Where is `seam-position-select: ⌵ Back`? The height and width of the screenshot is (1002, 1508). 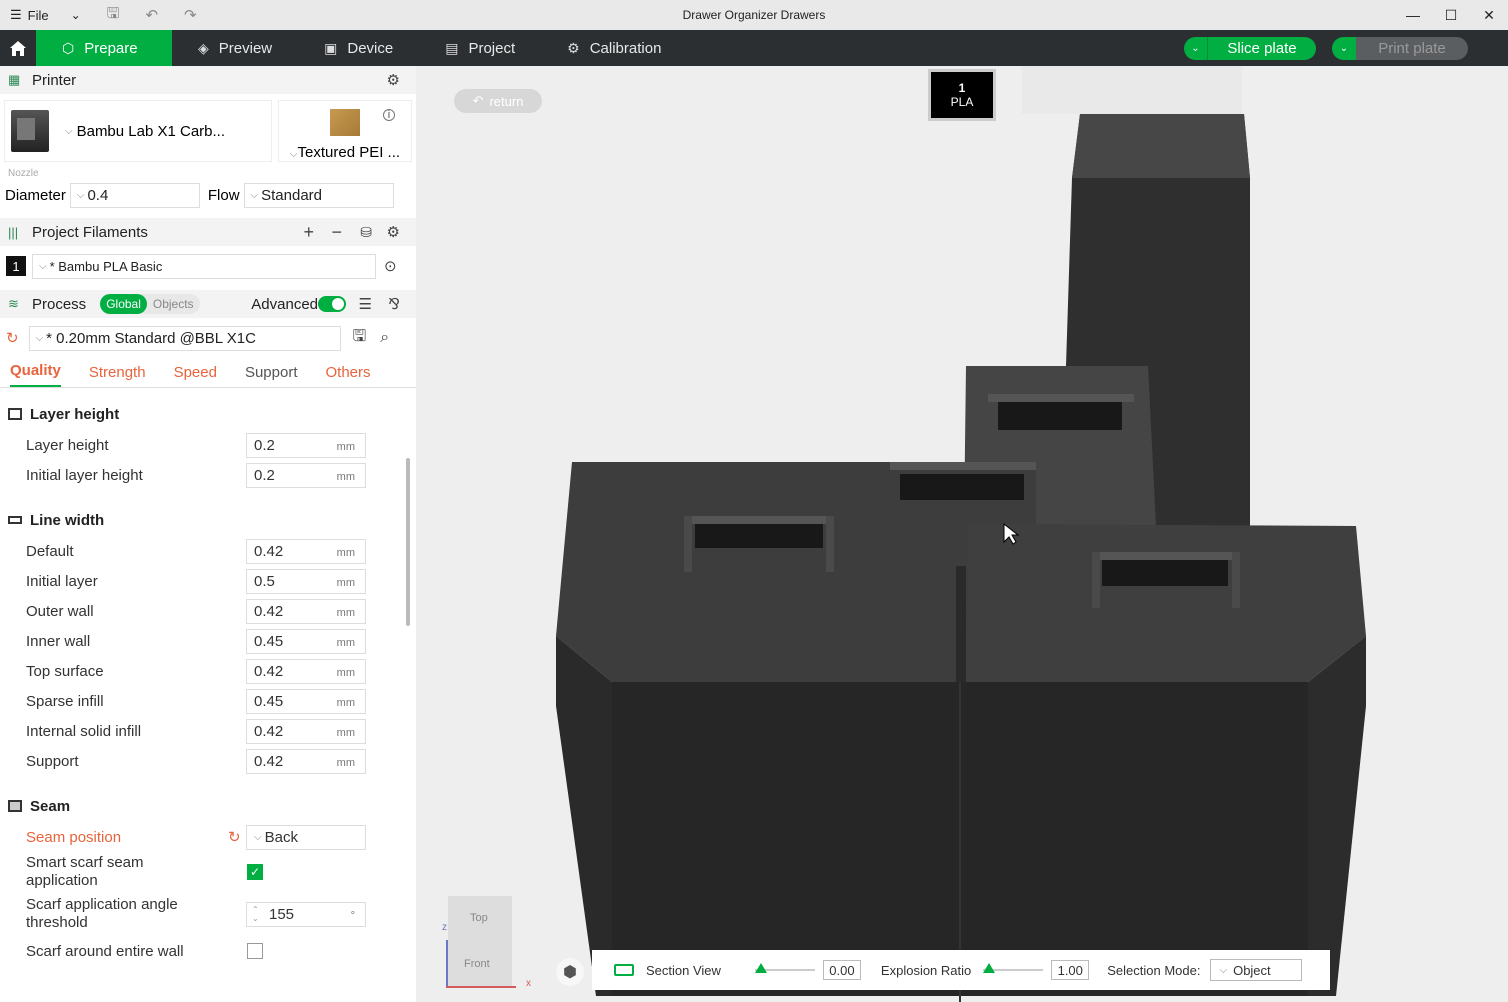
seam-position-select: ⌵ Back is located at coordinates (306, 837).